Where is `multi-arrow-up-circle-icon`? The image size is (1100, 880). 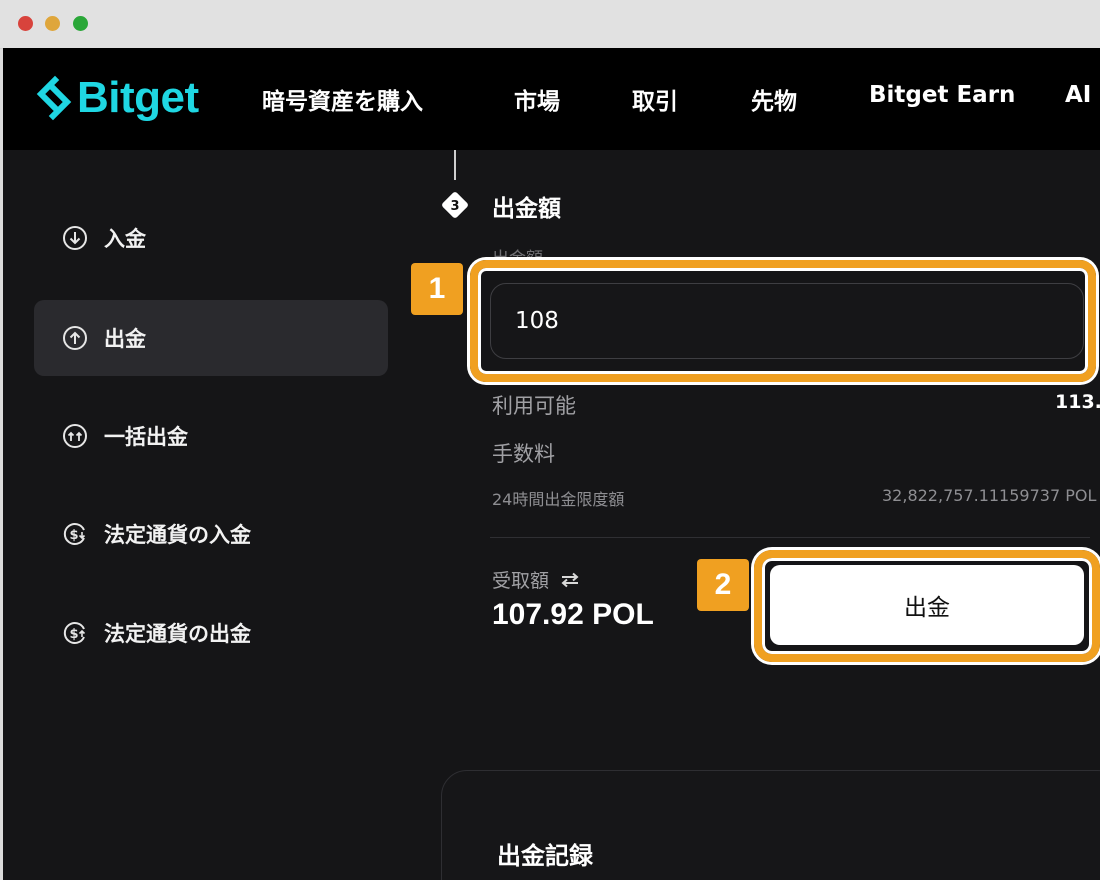
multi-arrow-up-circle-icon is located at coordinates (75, 436).